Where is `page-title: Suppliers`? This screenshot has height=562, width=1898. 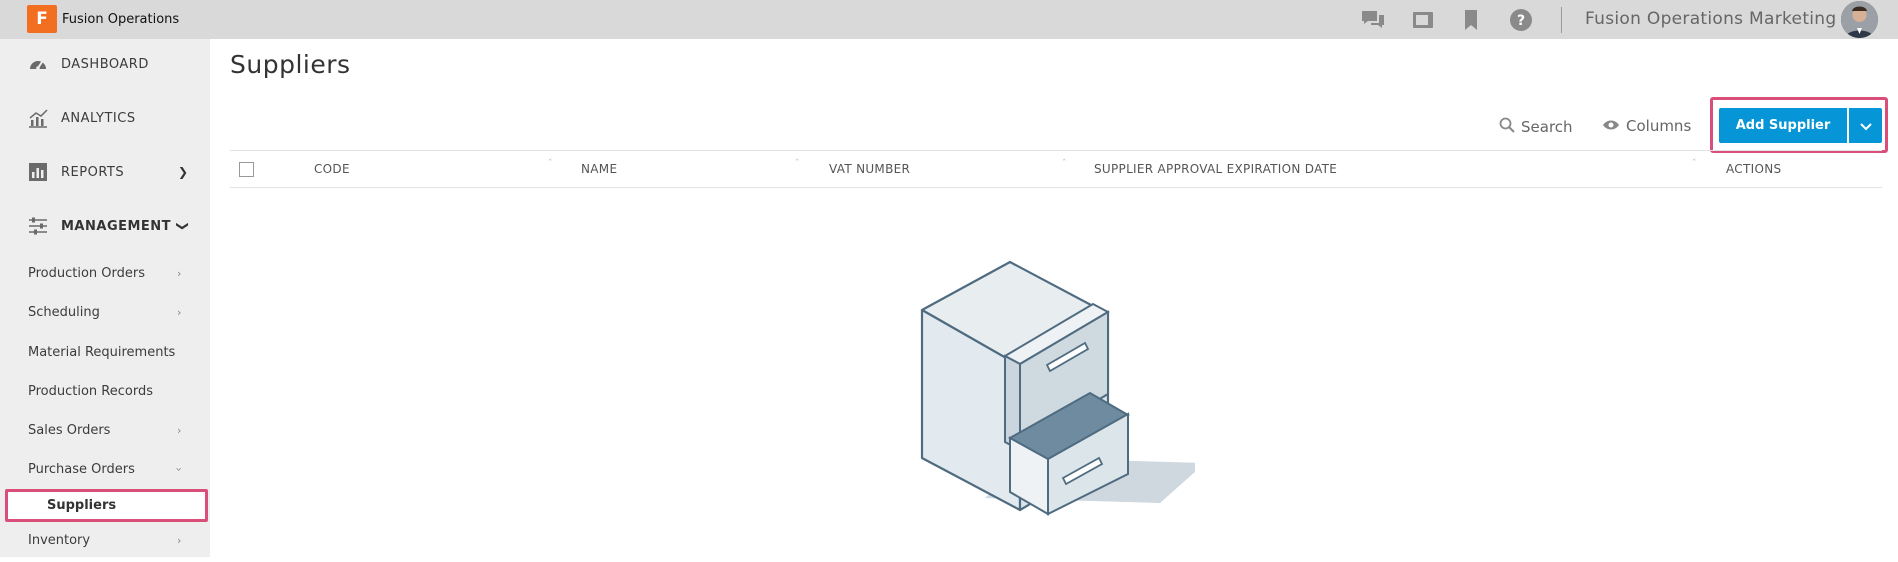
page-title: Suppliers is located at coordinates (290, 64).